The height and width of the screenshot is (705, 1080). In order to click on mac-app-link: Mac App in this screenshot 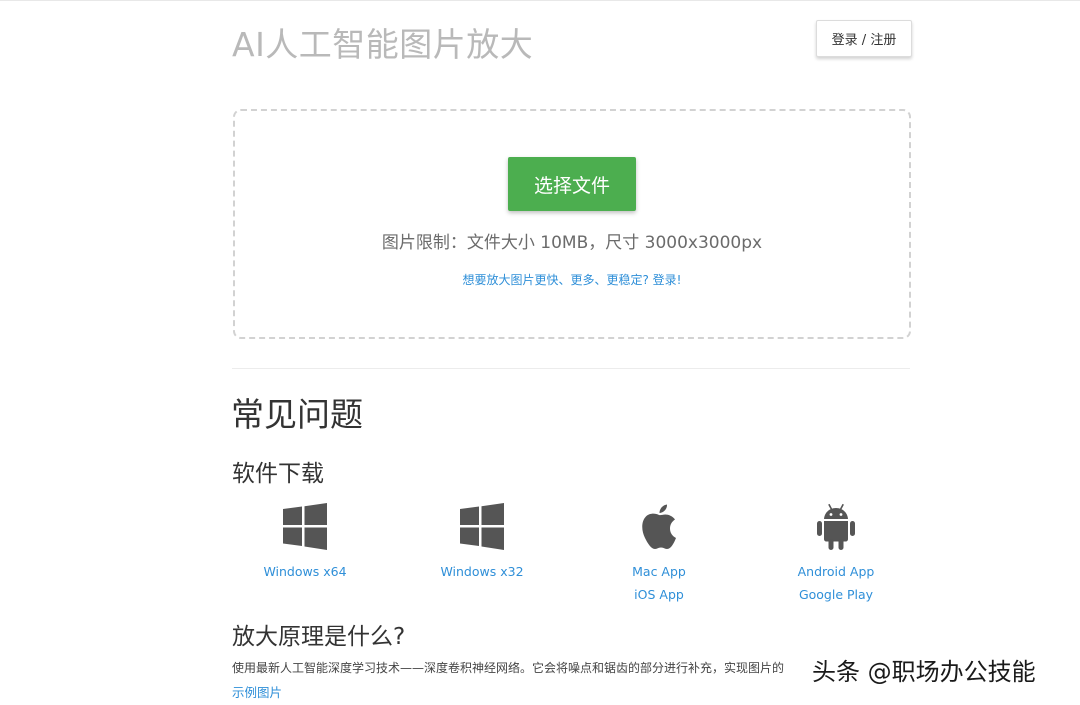, I will do `click(659, 572)`.